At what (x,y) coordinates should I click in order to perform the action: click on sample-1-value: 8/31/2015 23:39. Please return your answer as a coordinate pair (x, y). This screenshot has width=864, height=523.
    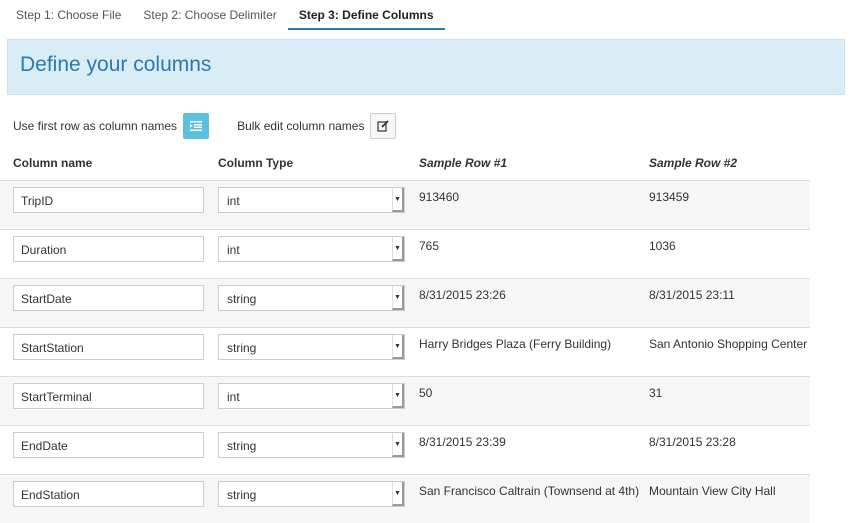
    Looking at the image, I should click on (462, 442).